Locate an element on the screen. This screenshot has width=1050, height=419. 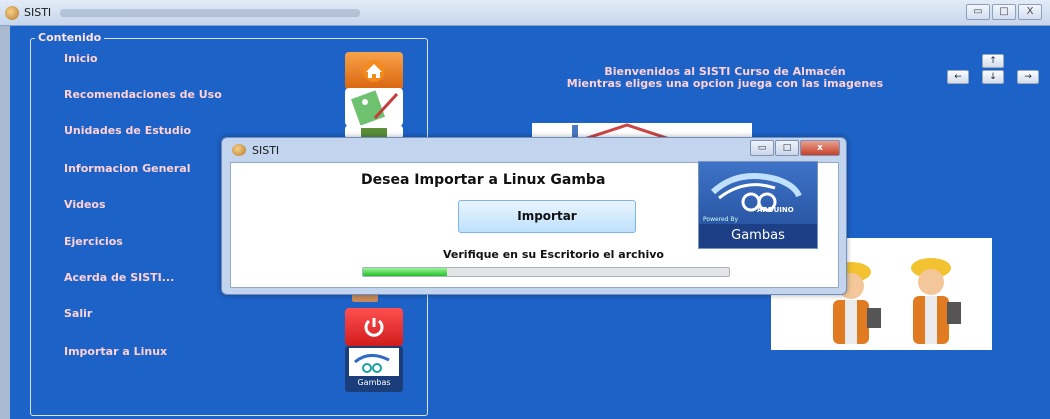
window-controls: ▭ □ X is located at coordinates (1004, 12).